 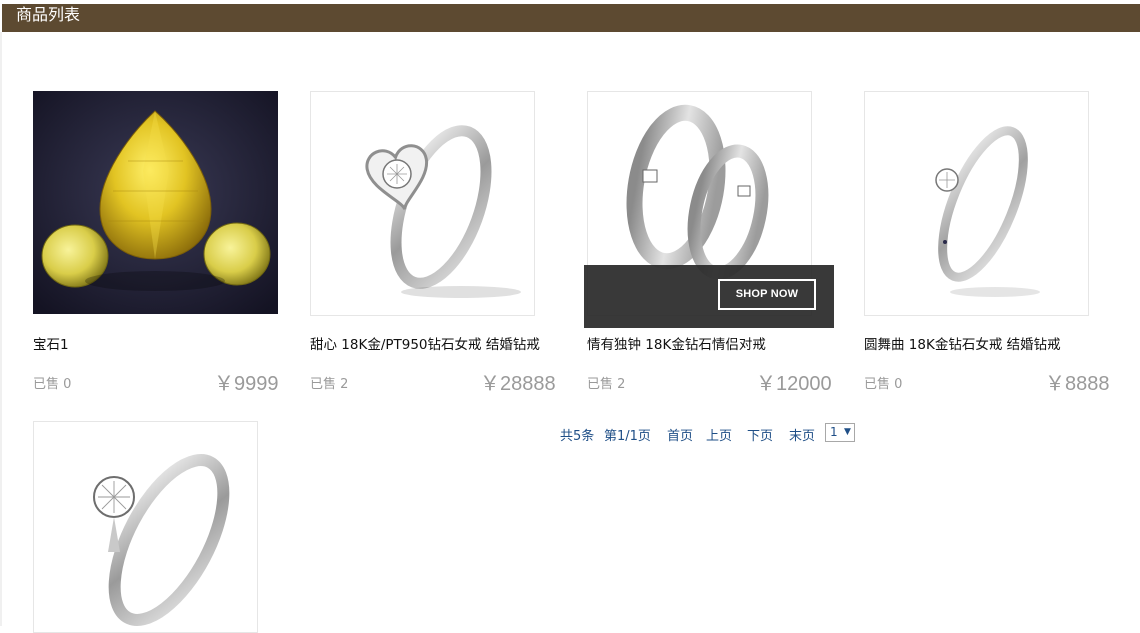 What do you see at coordinates (719, 434) in the screenshot?
I see `pager-prev-link: 上页` at bounding box center [719, 434].